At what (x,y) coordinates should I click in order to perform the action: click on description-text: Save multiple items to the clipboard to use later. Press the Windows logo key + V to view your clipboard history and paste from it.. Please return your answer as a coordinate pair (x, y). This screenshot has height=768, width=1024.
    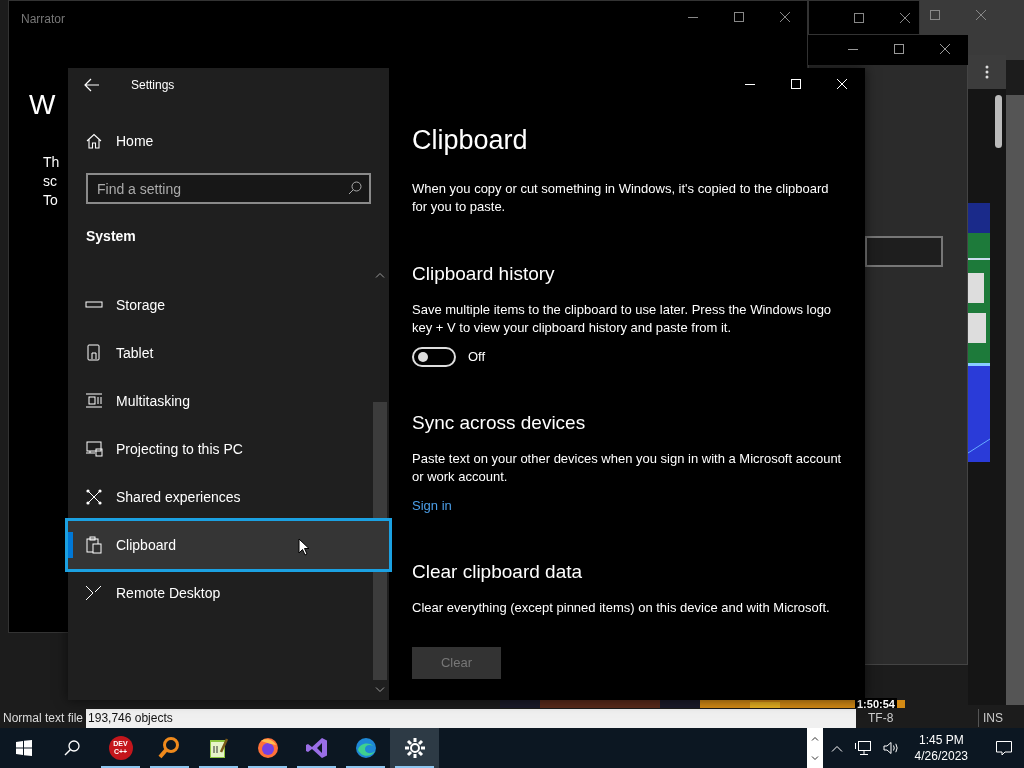
    Looking at the image, I should click on (622, 319).